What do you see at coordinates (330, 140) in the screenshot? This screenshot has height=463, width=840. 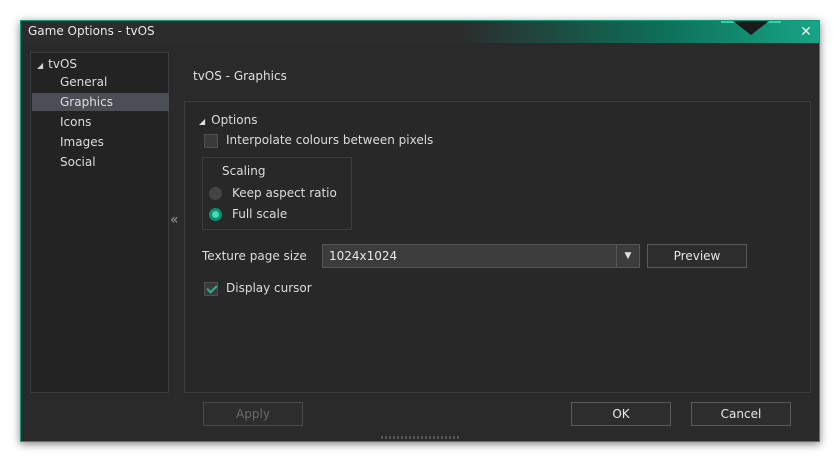 I see `interpolate-label: Interpolate colours between pixels` at bounding box center [330, 140].